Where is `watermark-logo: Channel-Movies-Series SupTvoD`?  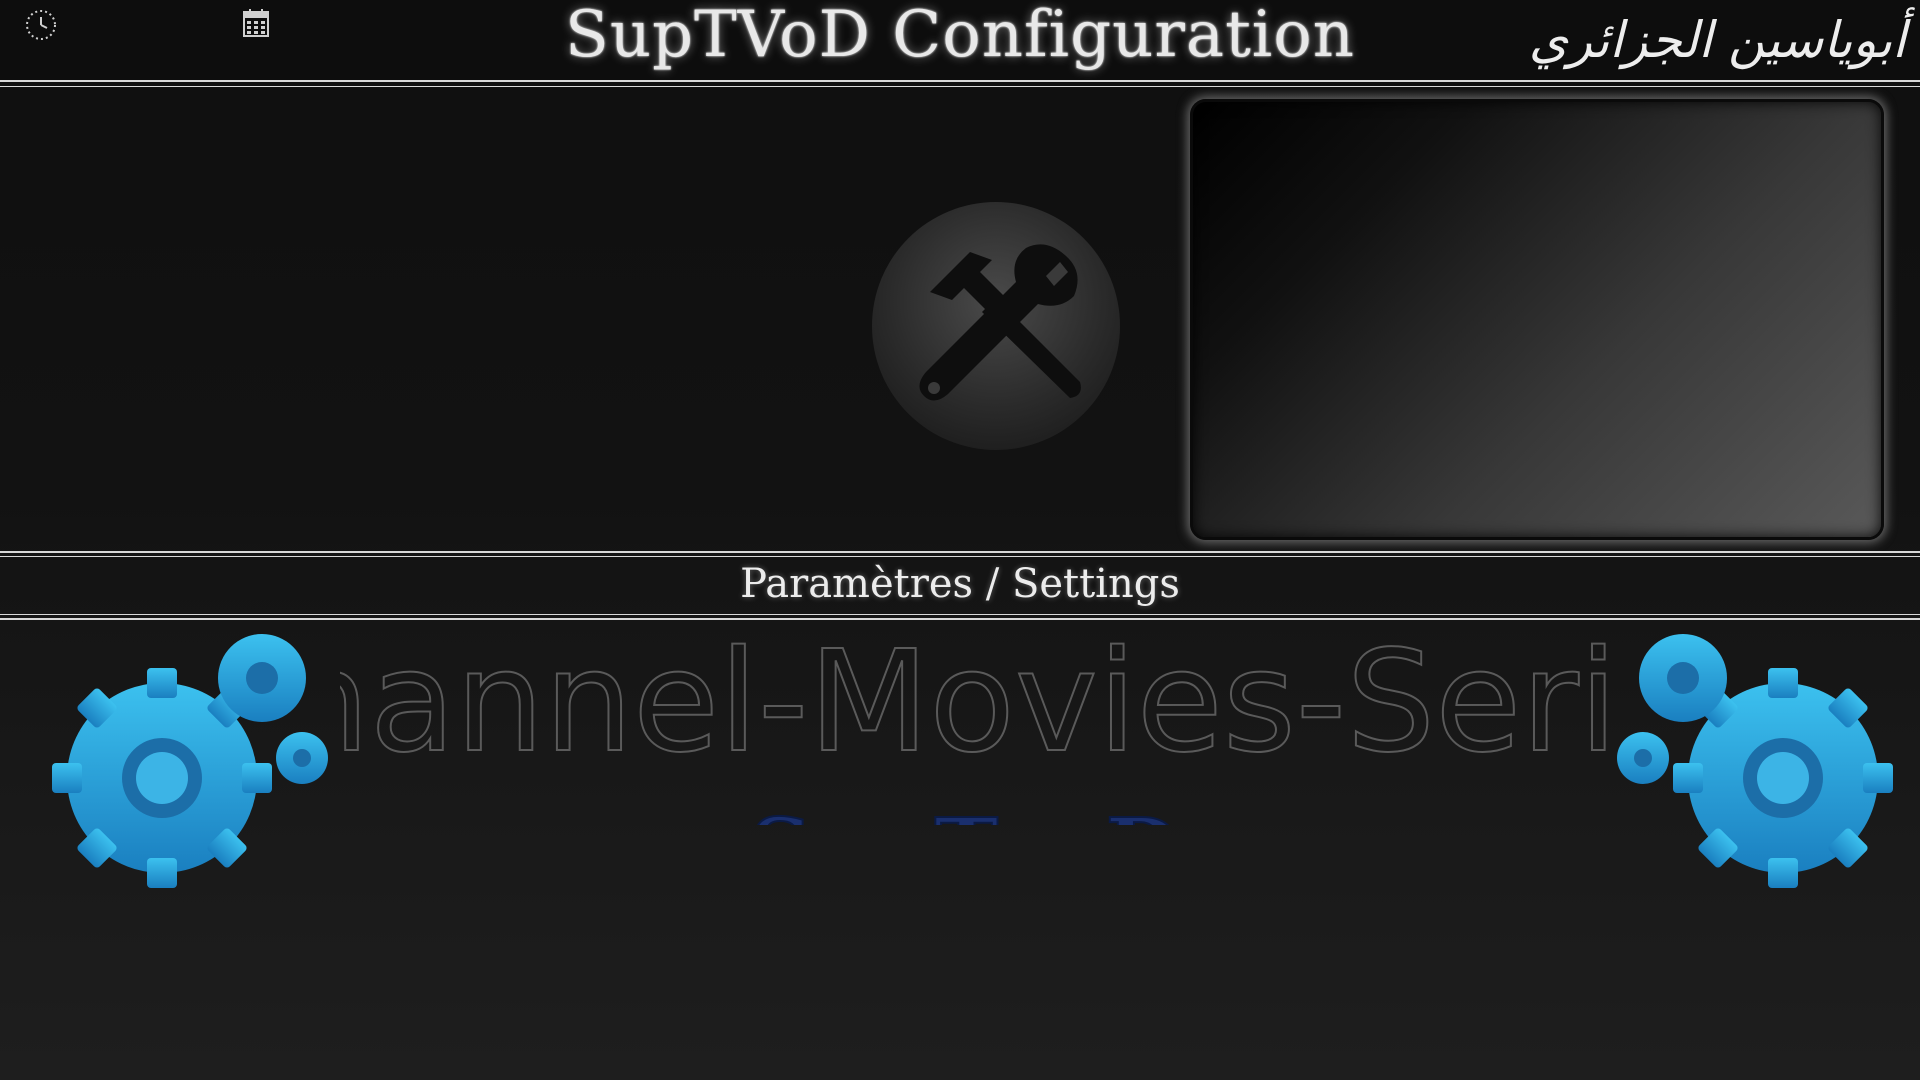 watermark-logo: Channel-Movies-Series SupTvoD is located at coordinates (980, 722).